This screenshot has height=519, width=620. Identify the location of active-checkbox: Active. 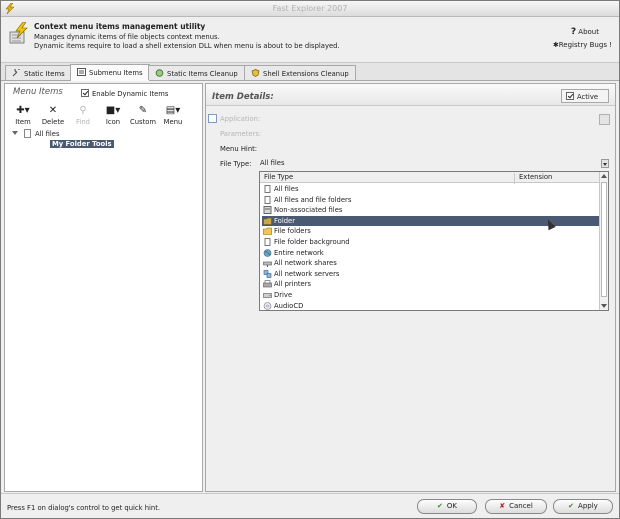
(585, 96).